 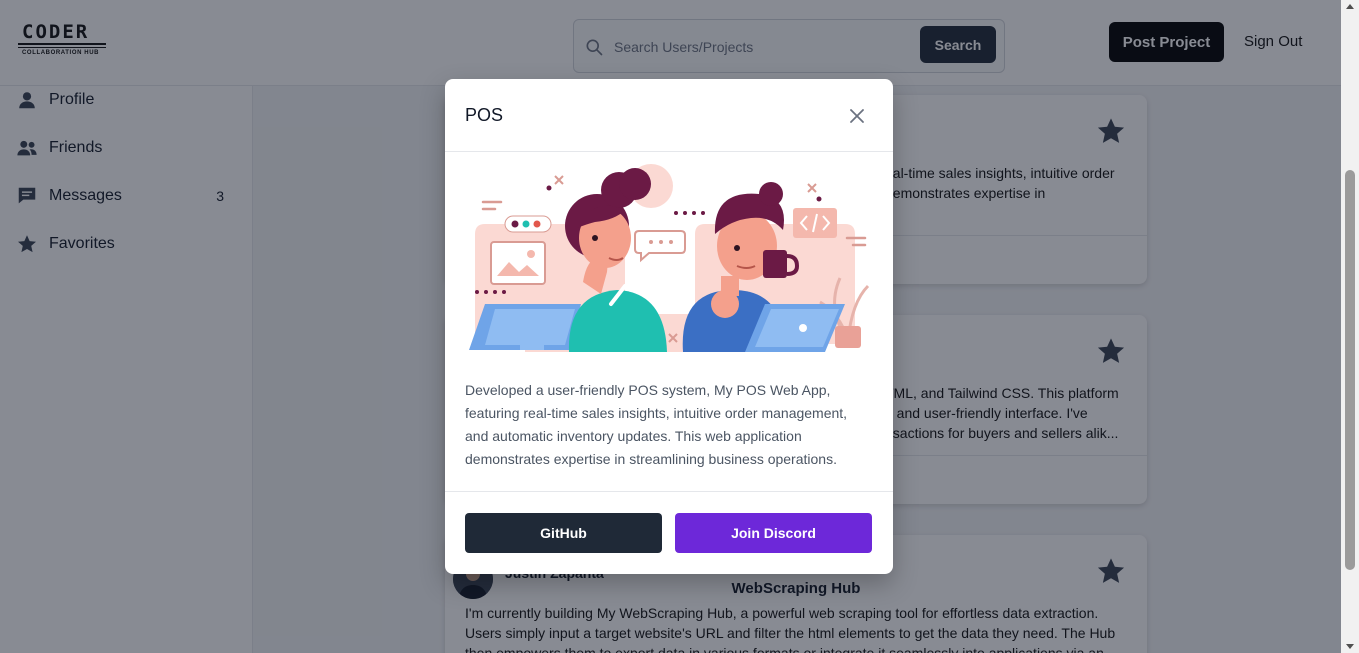 I want to click on close-button, so click(x=857, y=116).